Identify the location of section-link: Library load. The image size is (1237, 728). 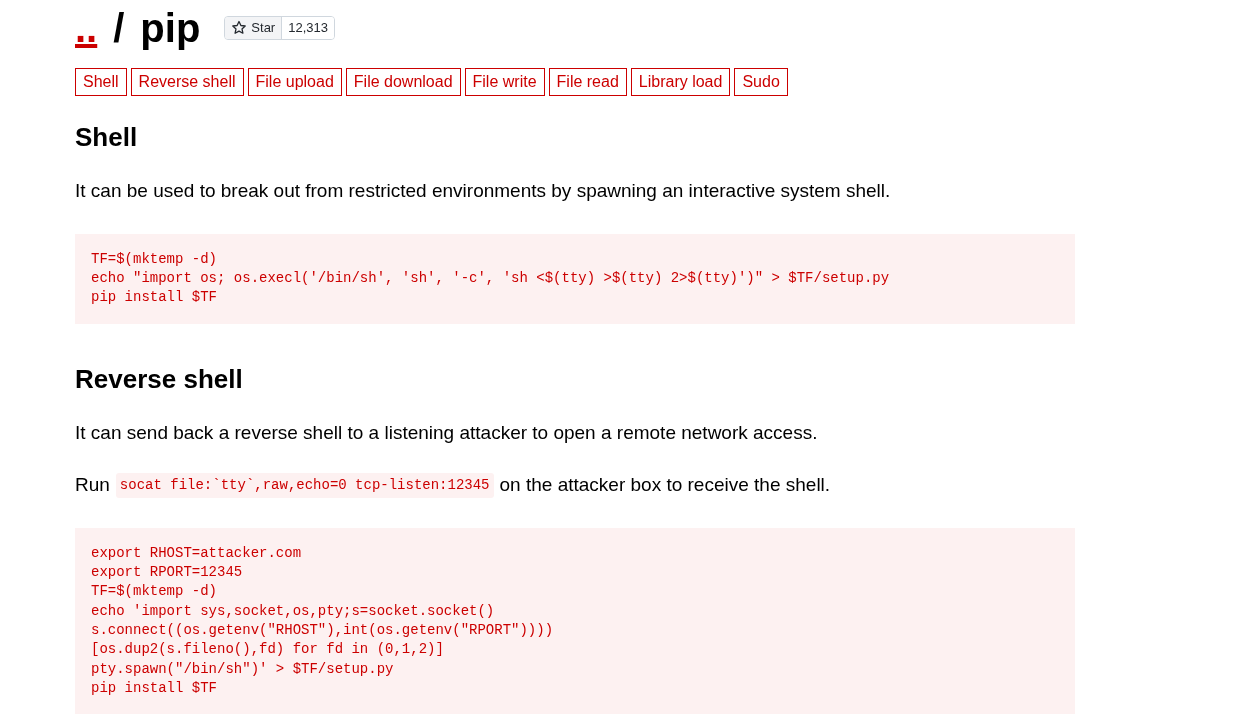
(680, 82).